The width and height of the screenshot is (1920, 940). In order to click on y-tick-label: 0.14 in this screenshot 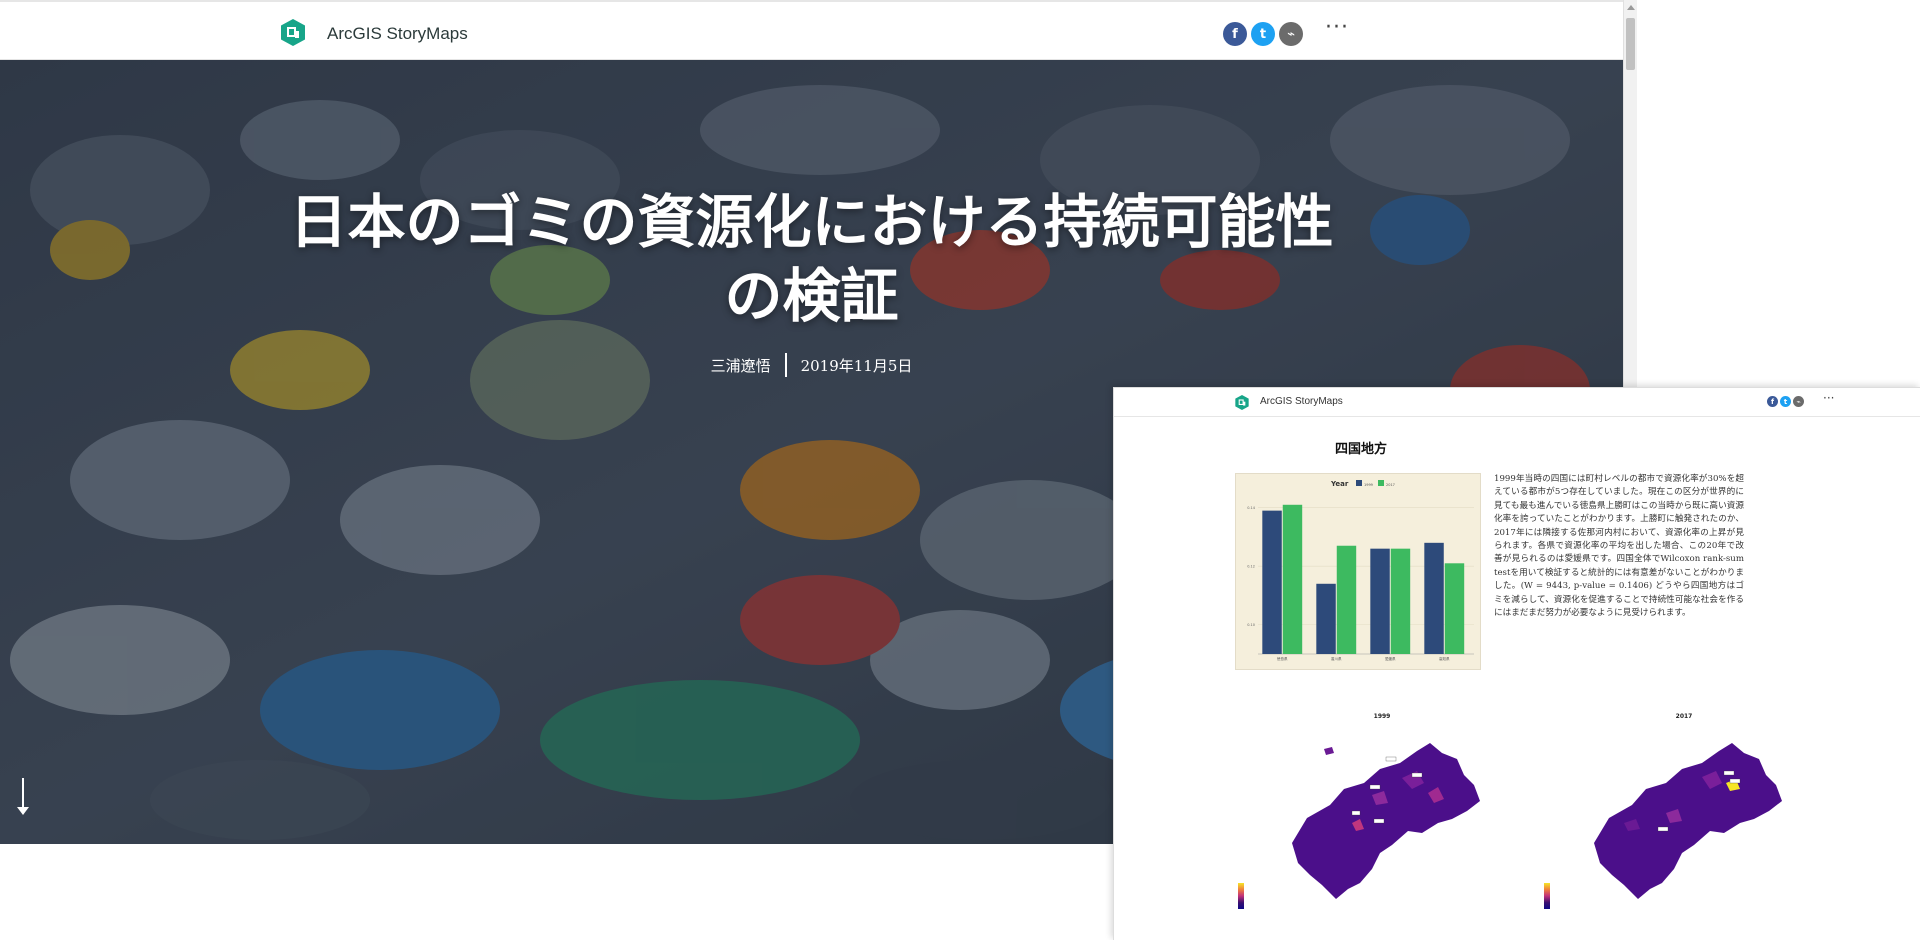, I will do `click(1251, 508)`.